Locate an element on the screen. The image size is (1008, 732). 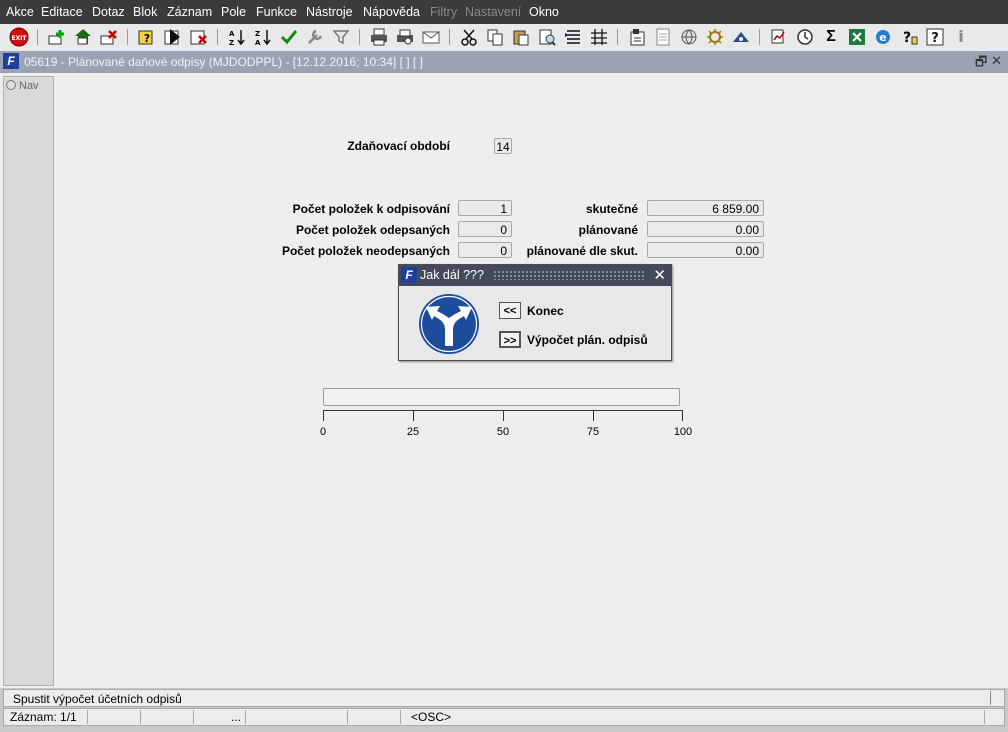
cut-icon is located at coordinates (469, 37).